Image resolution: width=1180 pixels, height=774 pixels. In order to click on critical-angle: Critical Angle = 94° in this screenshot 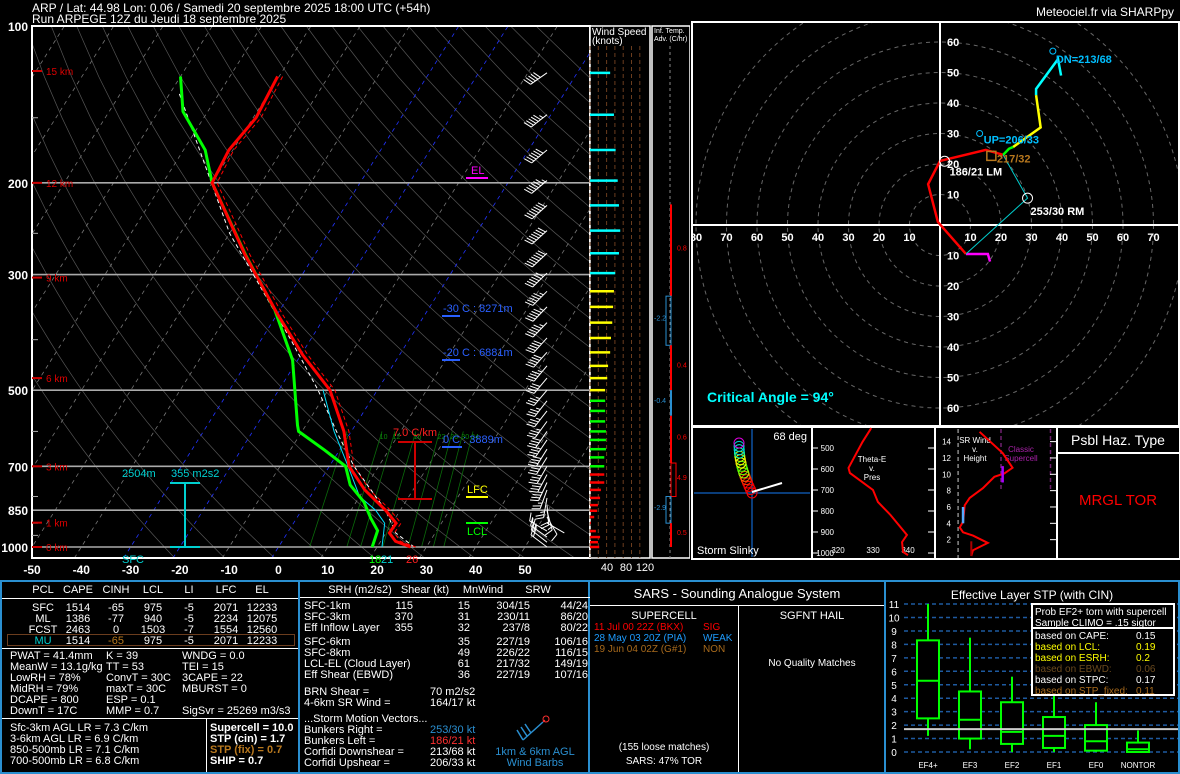, I will do `click(770, 397)`.